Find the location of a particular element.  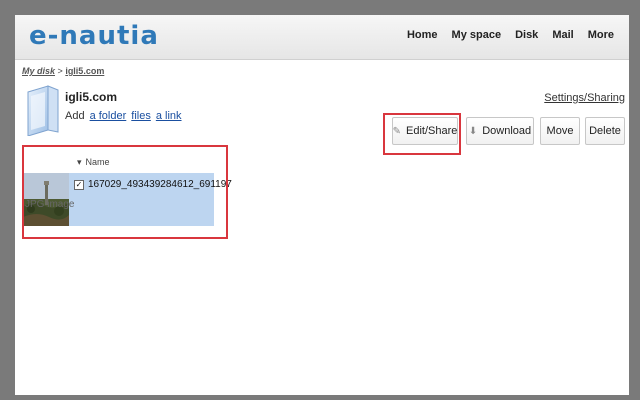

add-label: Add is located at coordinates (75, 116).